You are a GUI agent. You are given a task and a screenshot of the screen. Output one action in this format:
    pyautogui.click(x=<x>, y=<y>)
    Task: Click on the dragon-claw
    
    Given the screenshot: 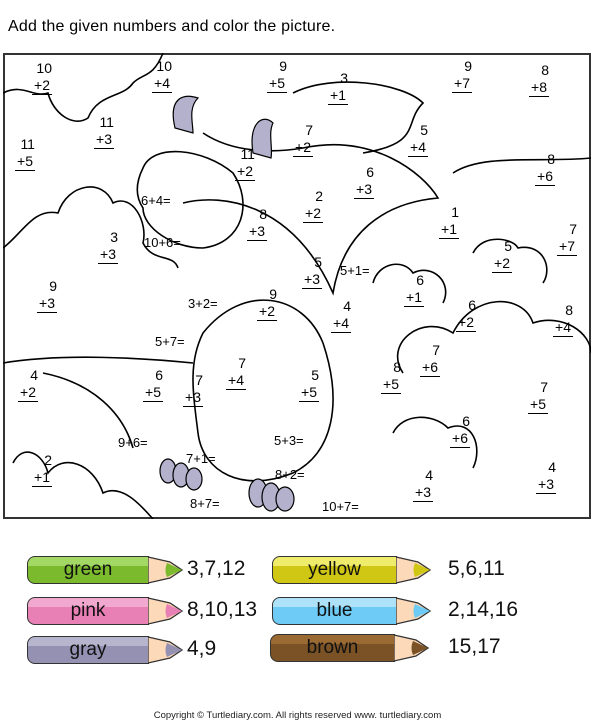 What is the action you would take?
    pyautogui.click(x=194, y=479)
    